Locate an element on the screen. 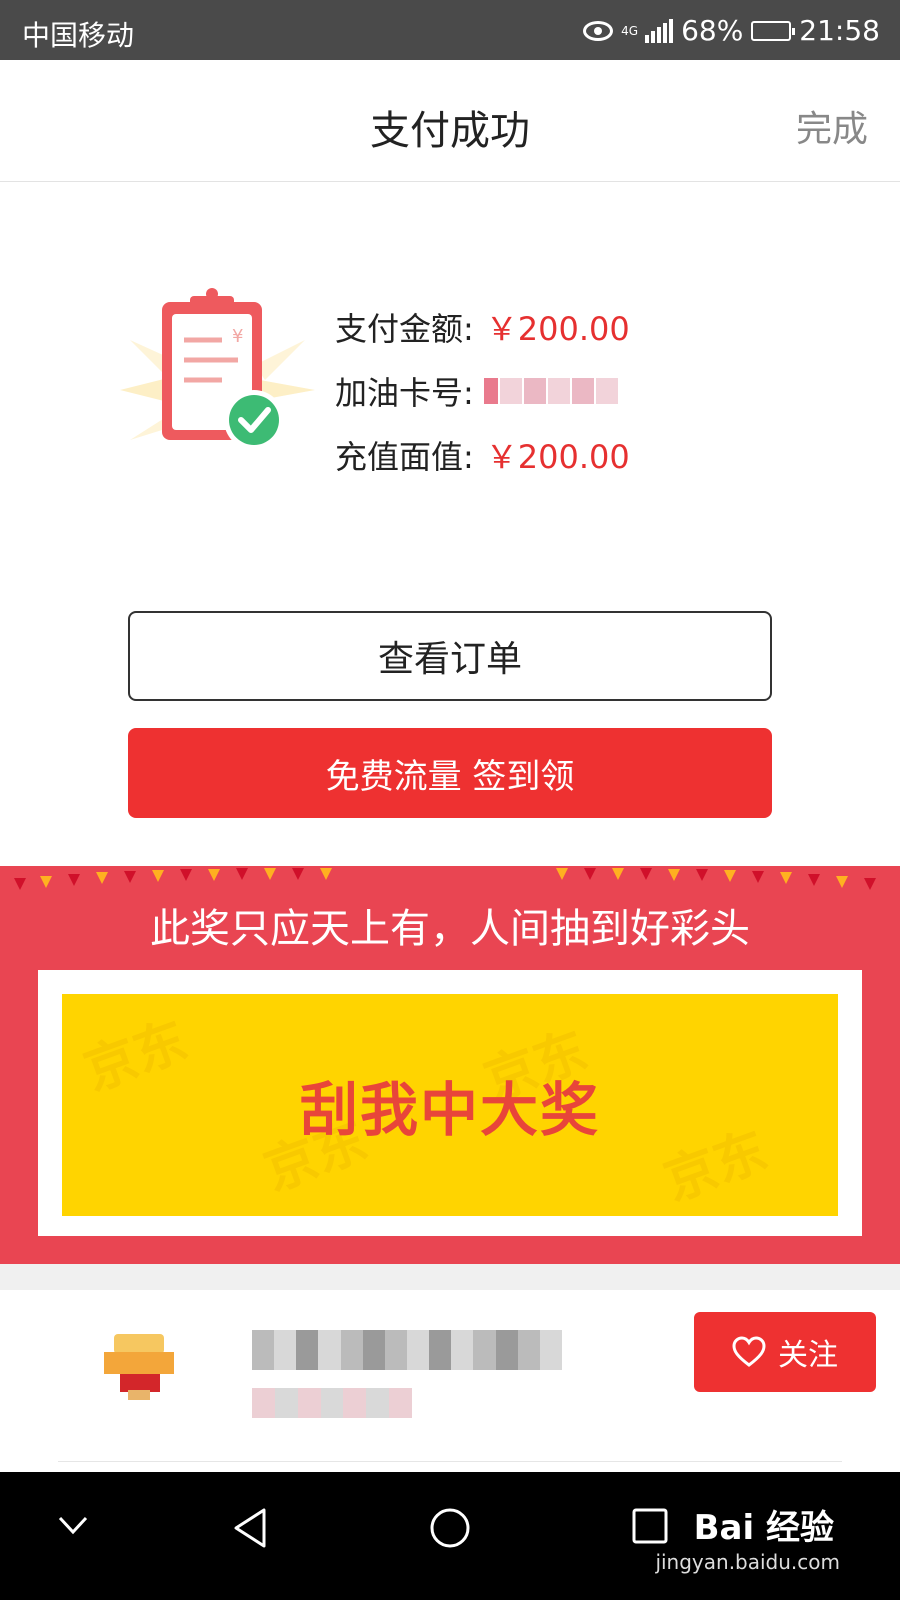  check-badge is located at coordinates (254, 420).